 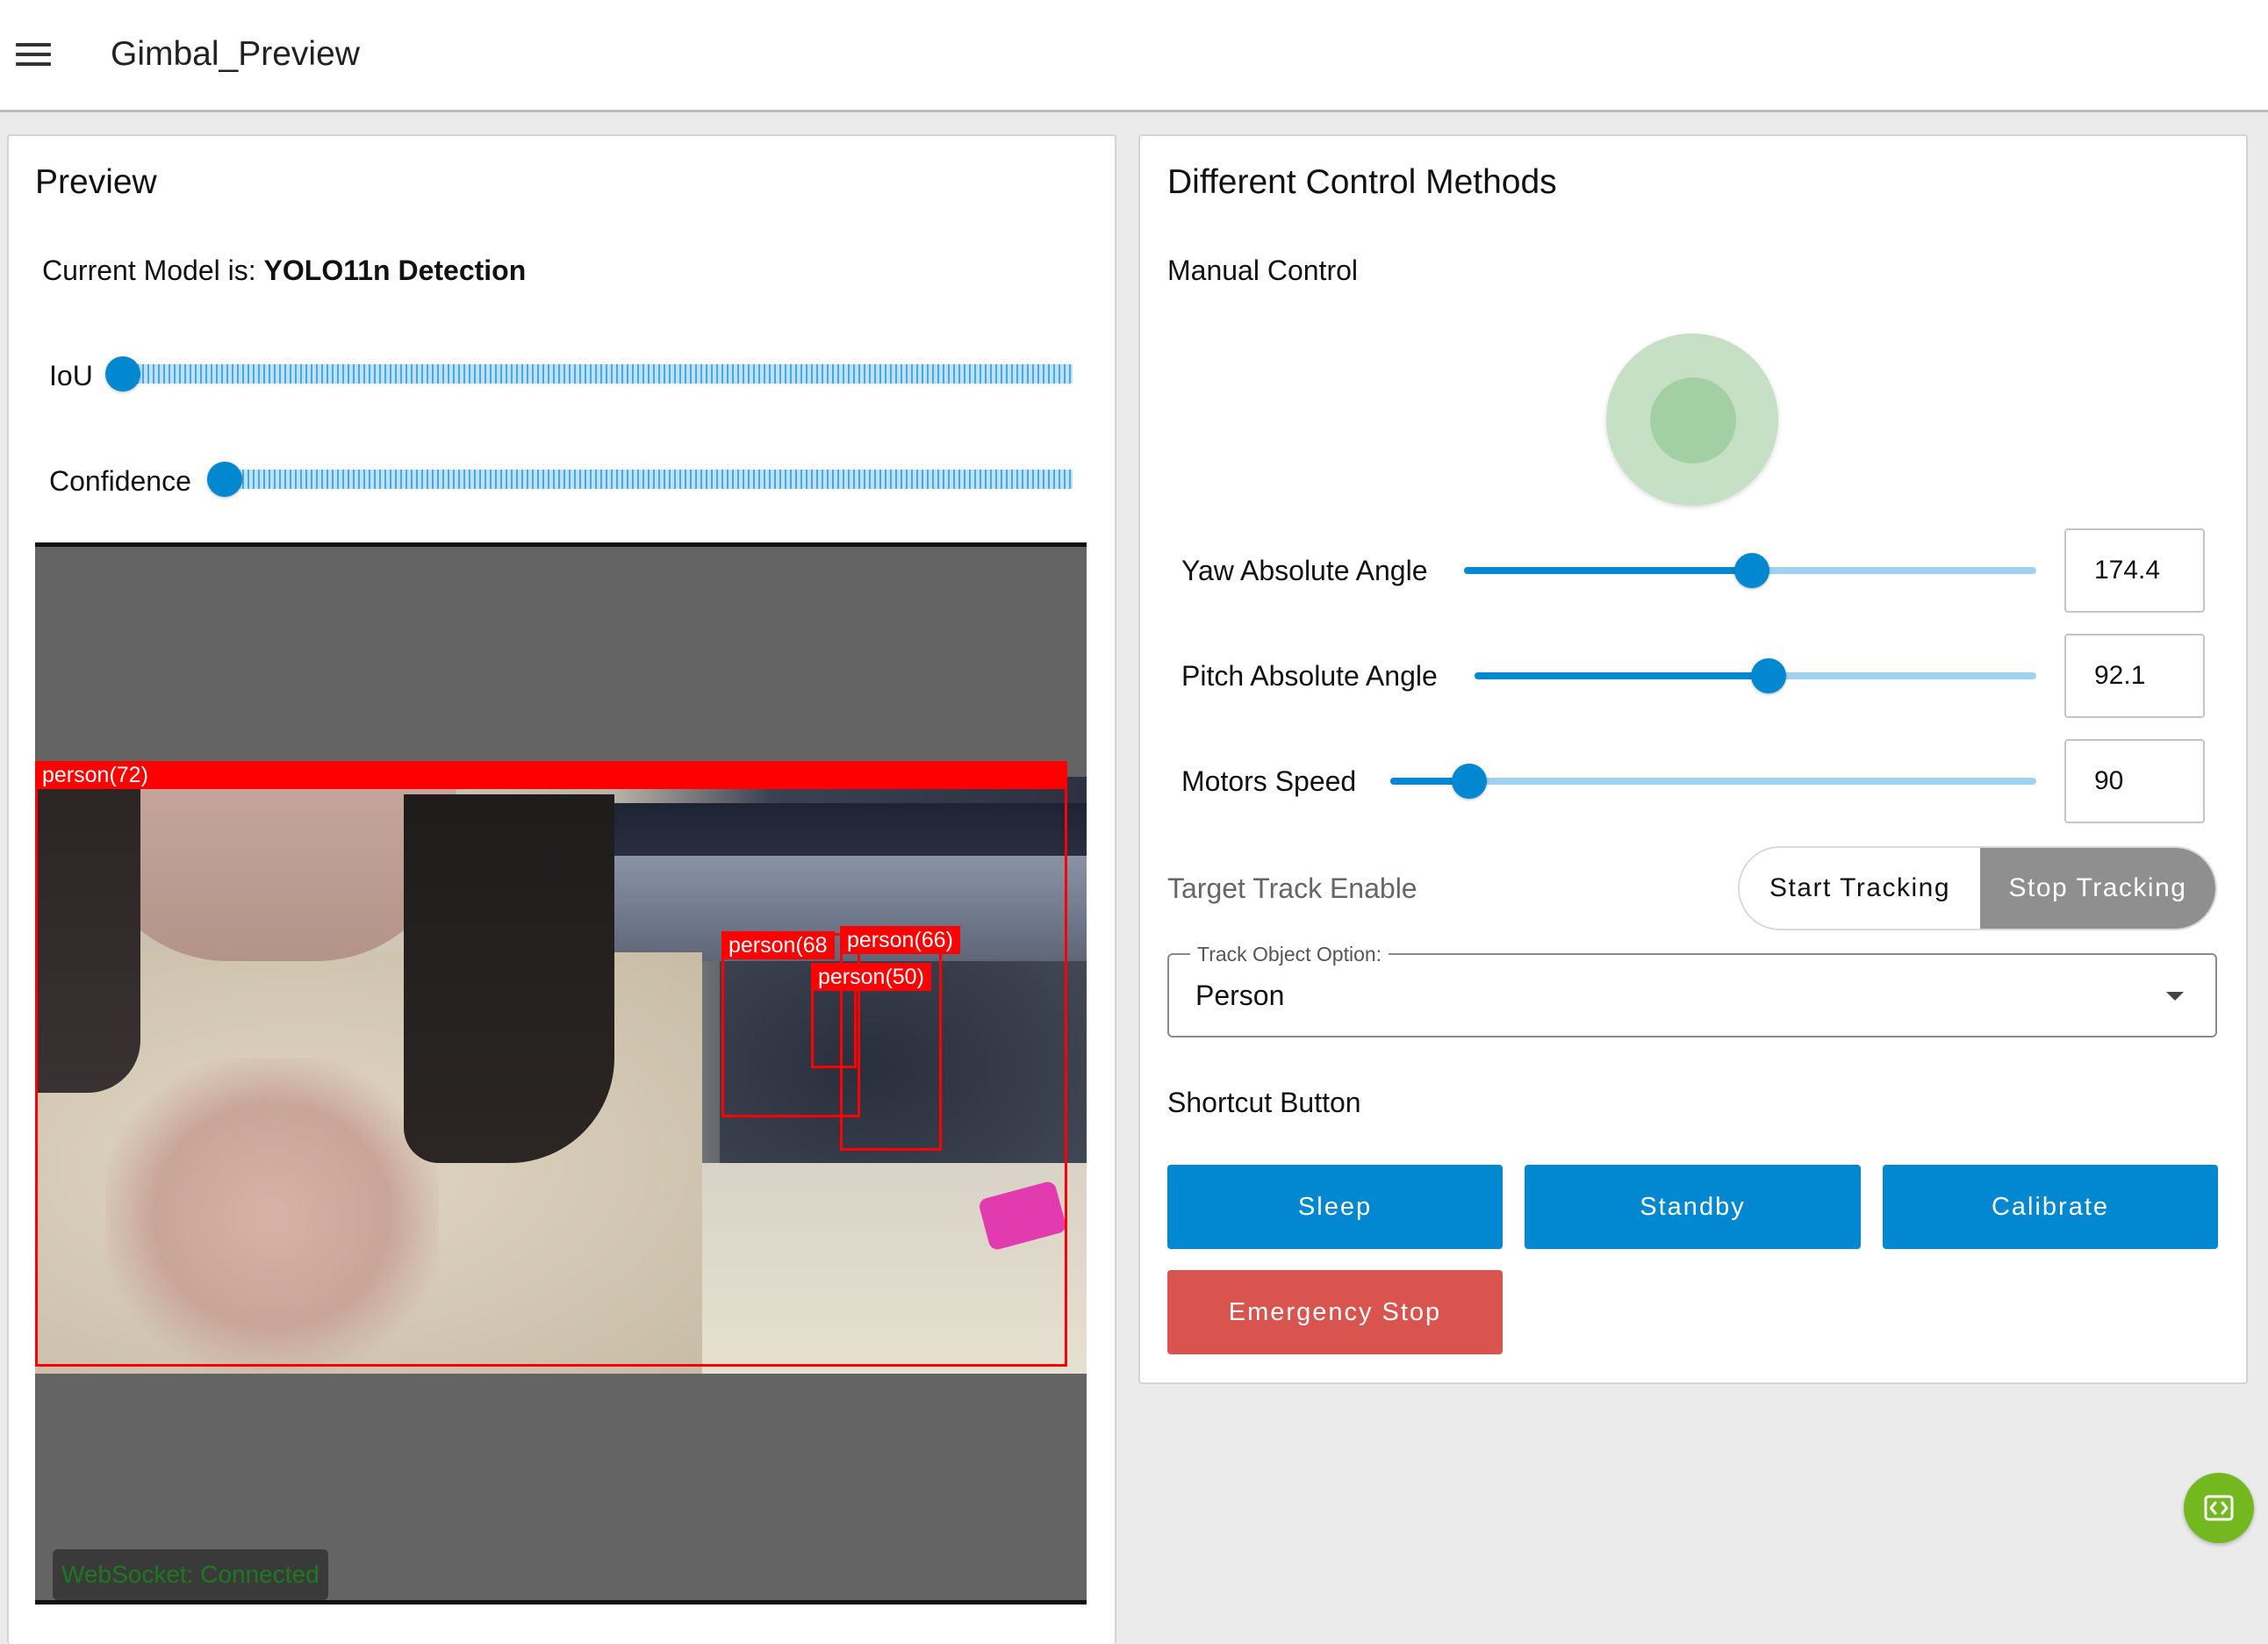 What do you see at coordinates (655, 479) in the screenshot?
I see `confidence-slider-track` at bounding box center [655, 479].